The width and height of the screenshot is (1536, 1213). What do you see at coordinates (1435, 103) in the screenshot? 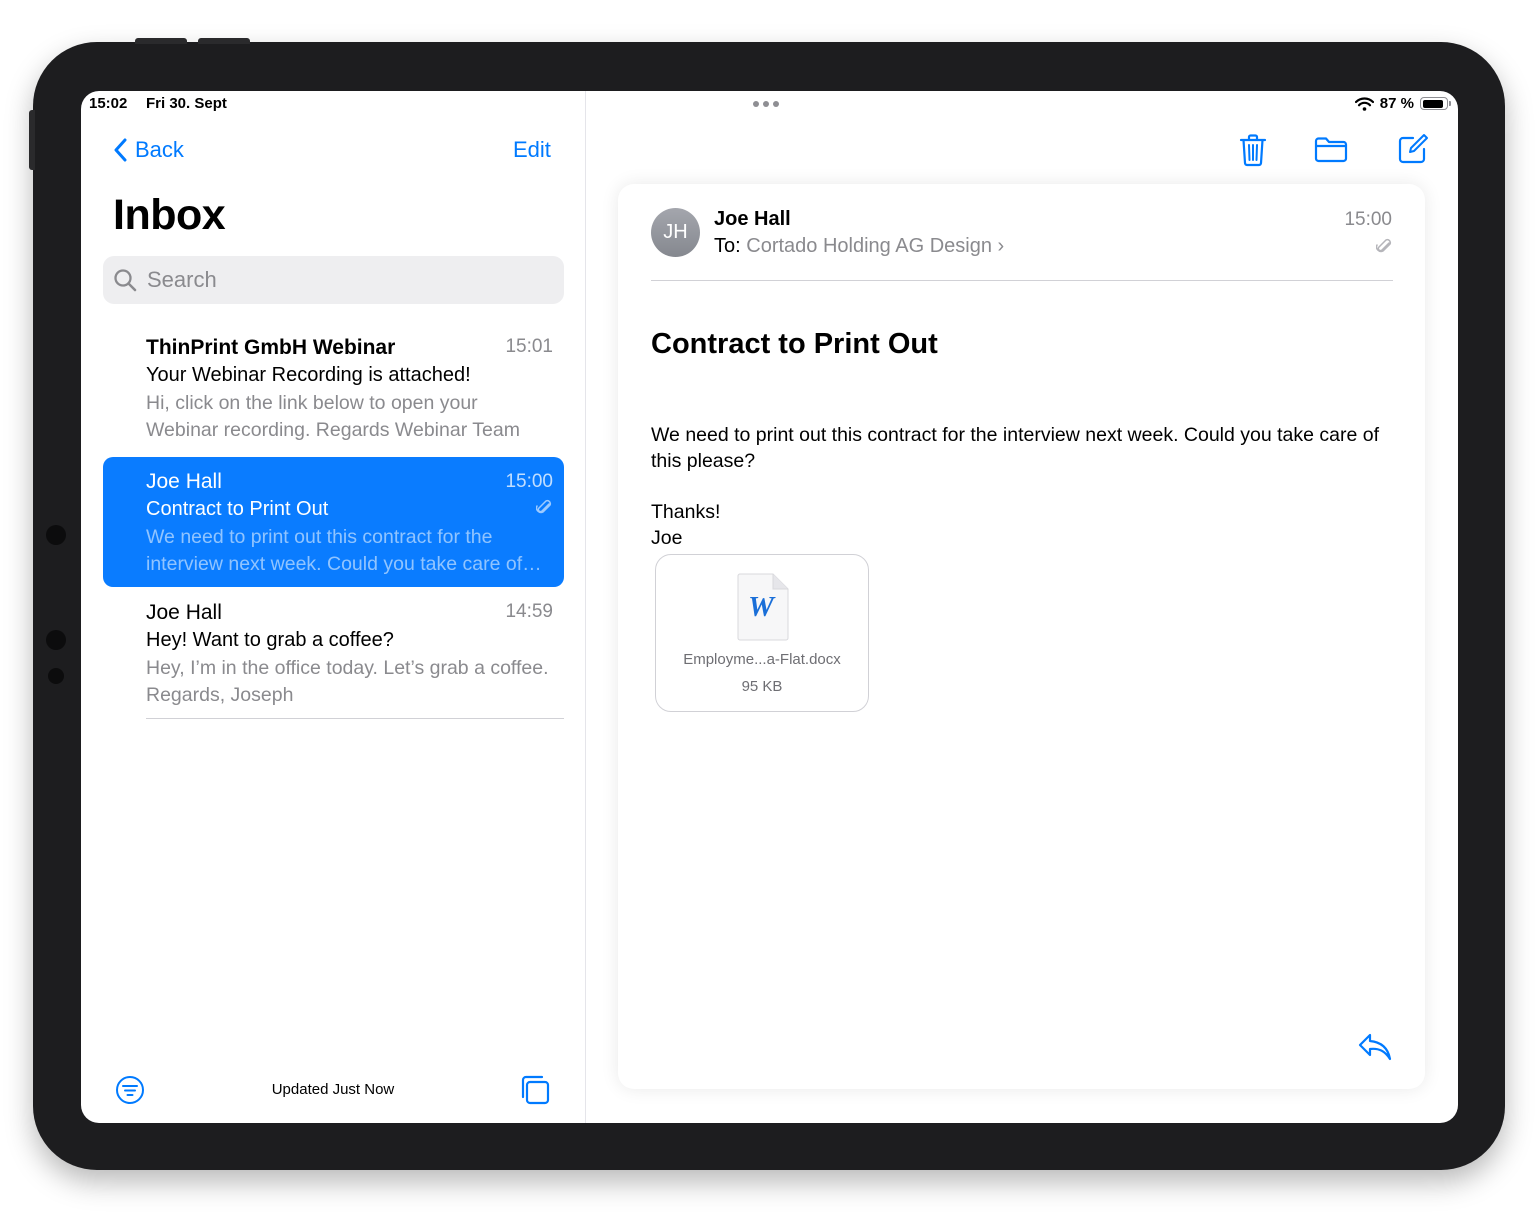
I see `battery-icon` at bounding box center [1435, 103].